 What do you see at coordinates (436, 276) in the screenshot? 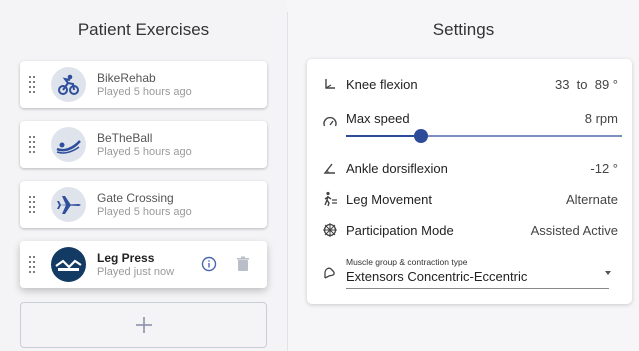
I see `muscle-group-select: Extensors Concentric-Eccentric` at bounding box center [436, 276].